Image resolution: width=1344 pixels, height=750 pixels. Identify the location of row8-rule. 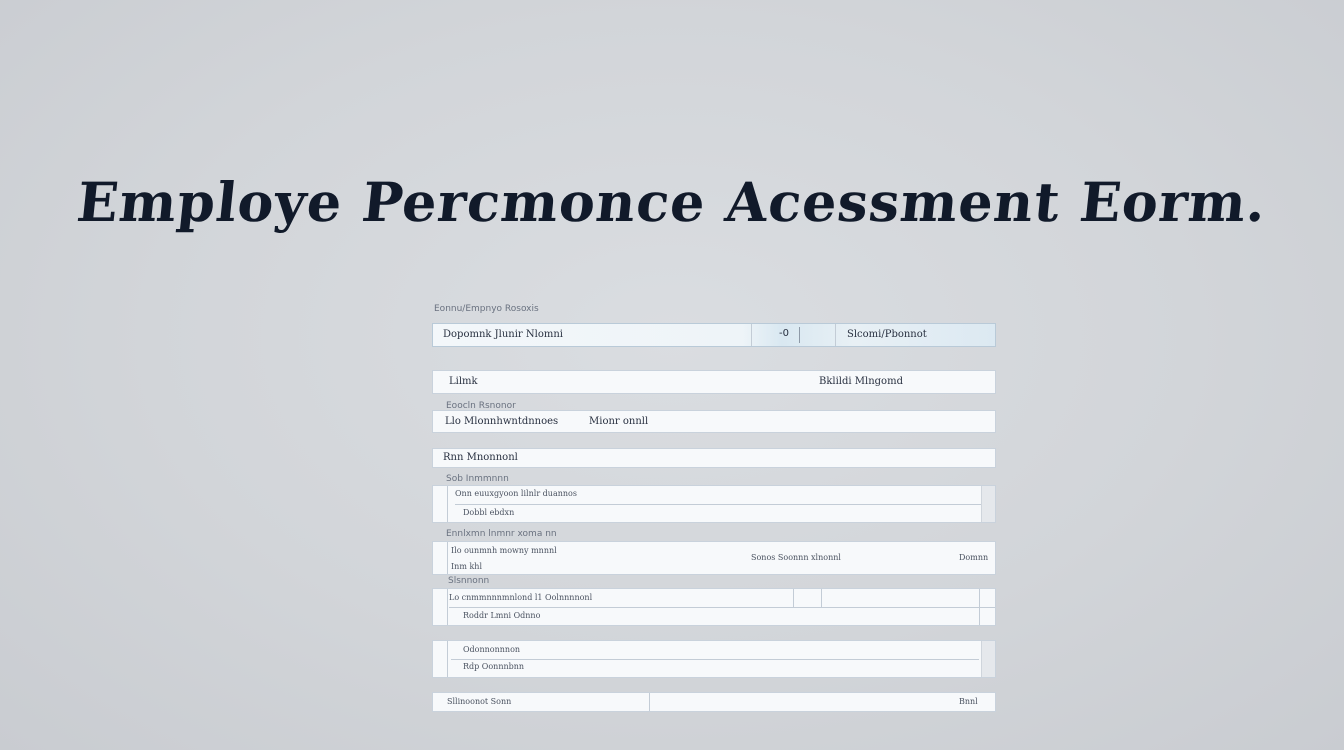
(715, 659).